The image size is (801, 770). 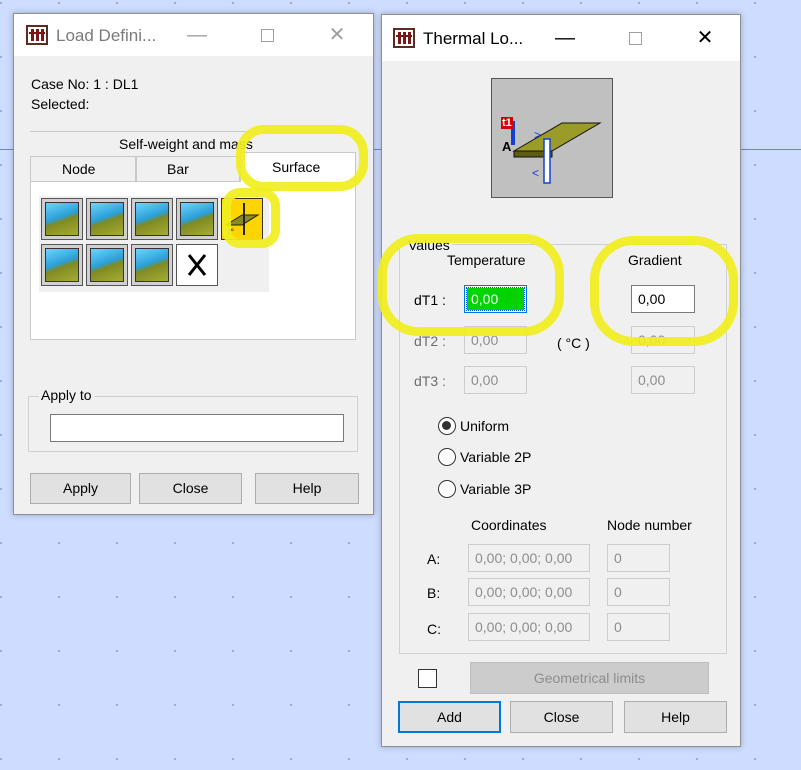 I want to click on surface-load-edge-icon, so click(x=152, y=265).